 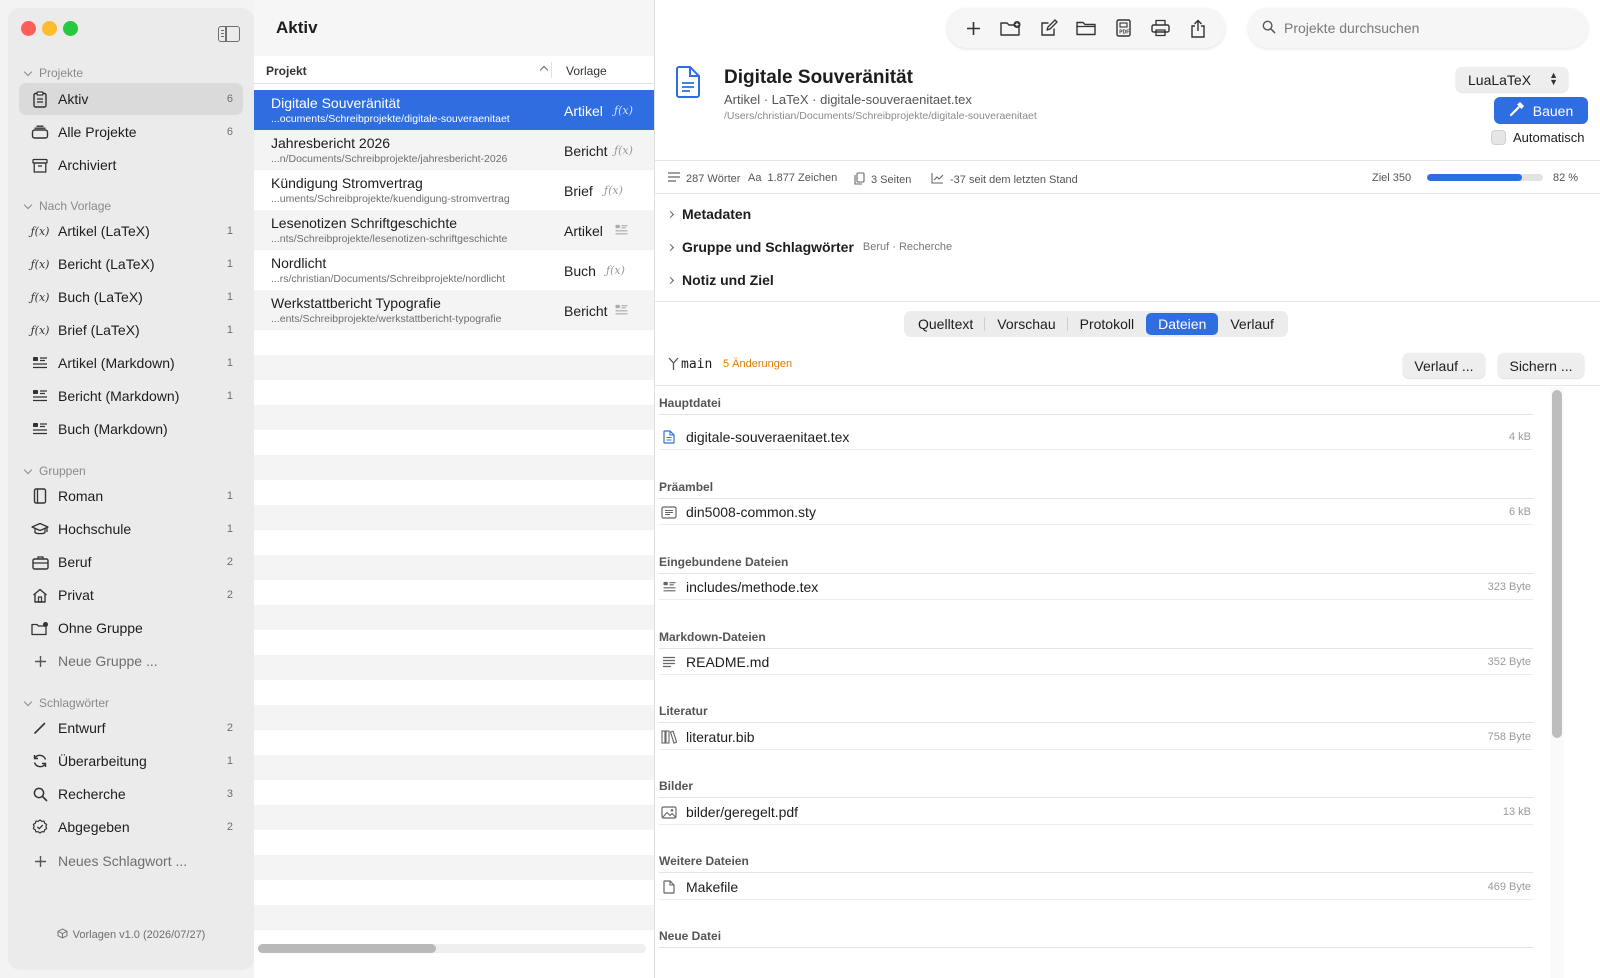 I want to click on file-row: README.md 352 Byte, so click(x=1096, y=662).